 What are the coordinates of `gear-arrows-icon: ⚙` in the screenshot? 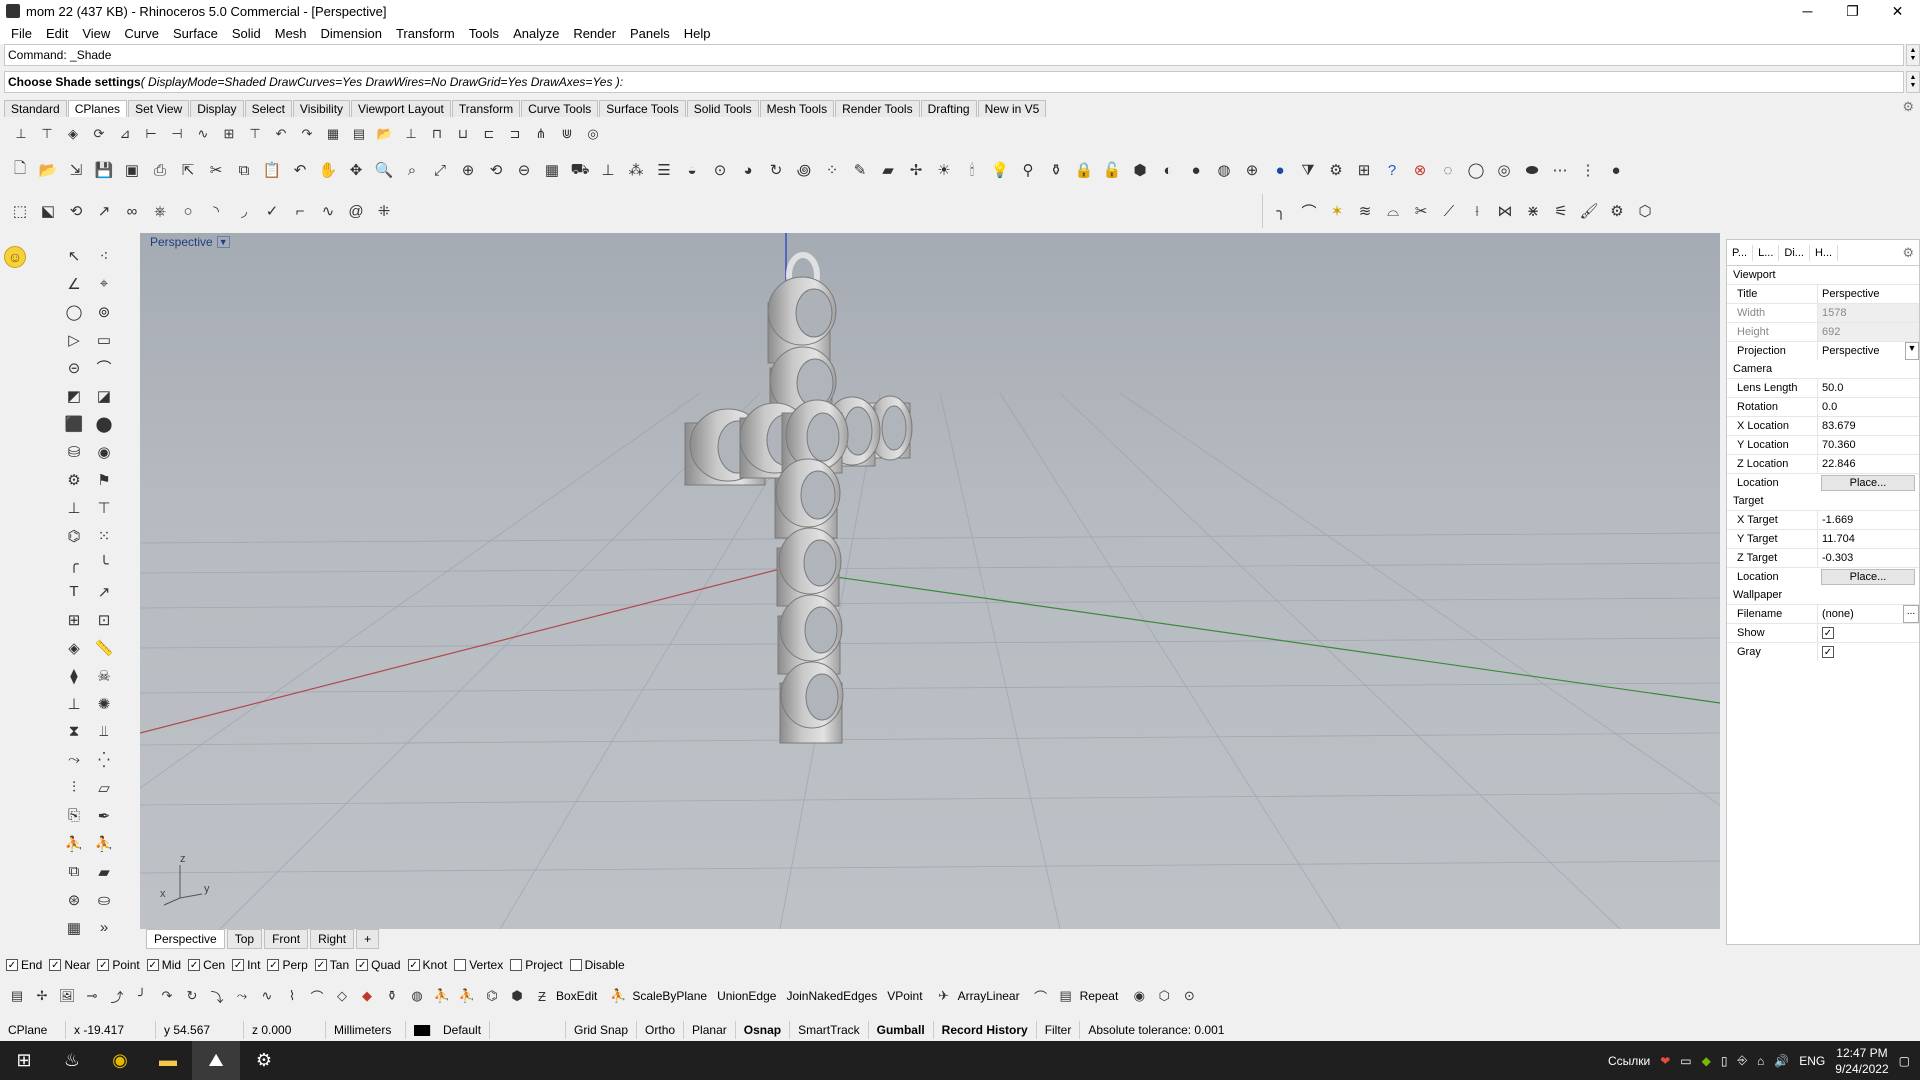 It's located at (1617, 211).